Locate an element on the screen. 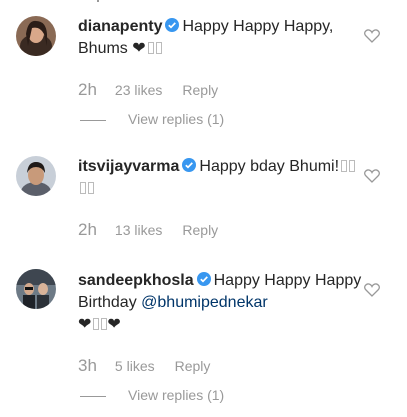  comment-text: itsvijayvarma Happy bday Bhumi! is located at coordinates (220, 178).